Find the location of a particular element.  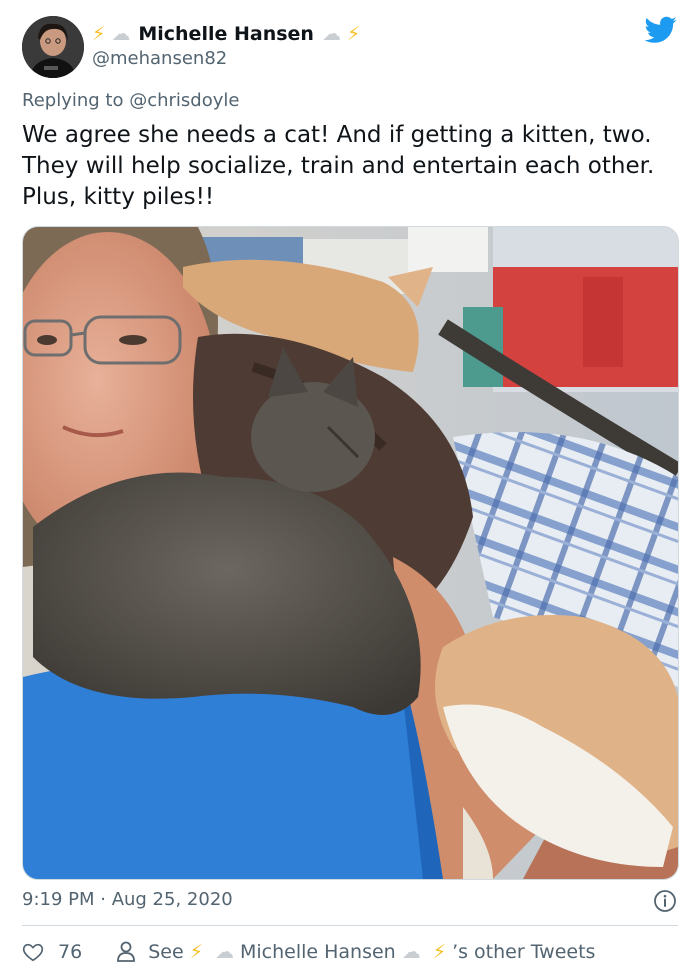

replying-to-line: Replying to @chrisdoyle is located at coordinates (130, 100).